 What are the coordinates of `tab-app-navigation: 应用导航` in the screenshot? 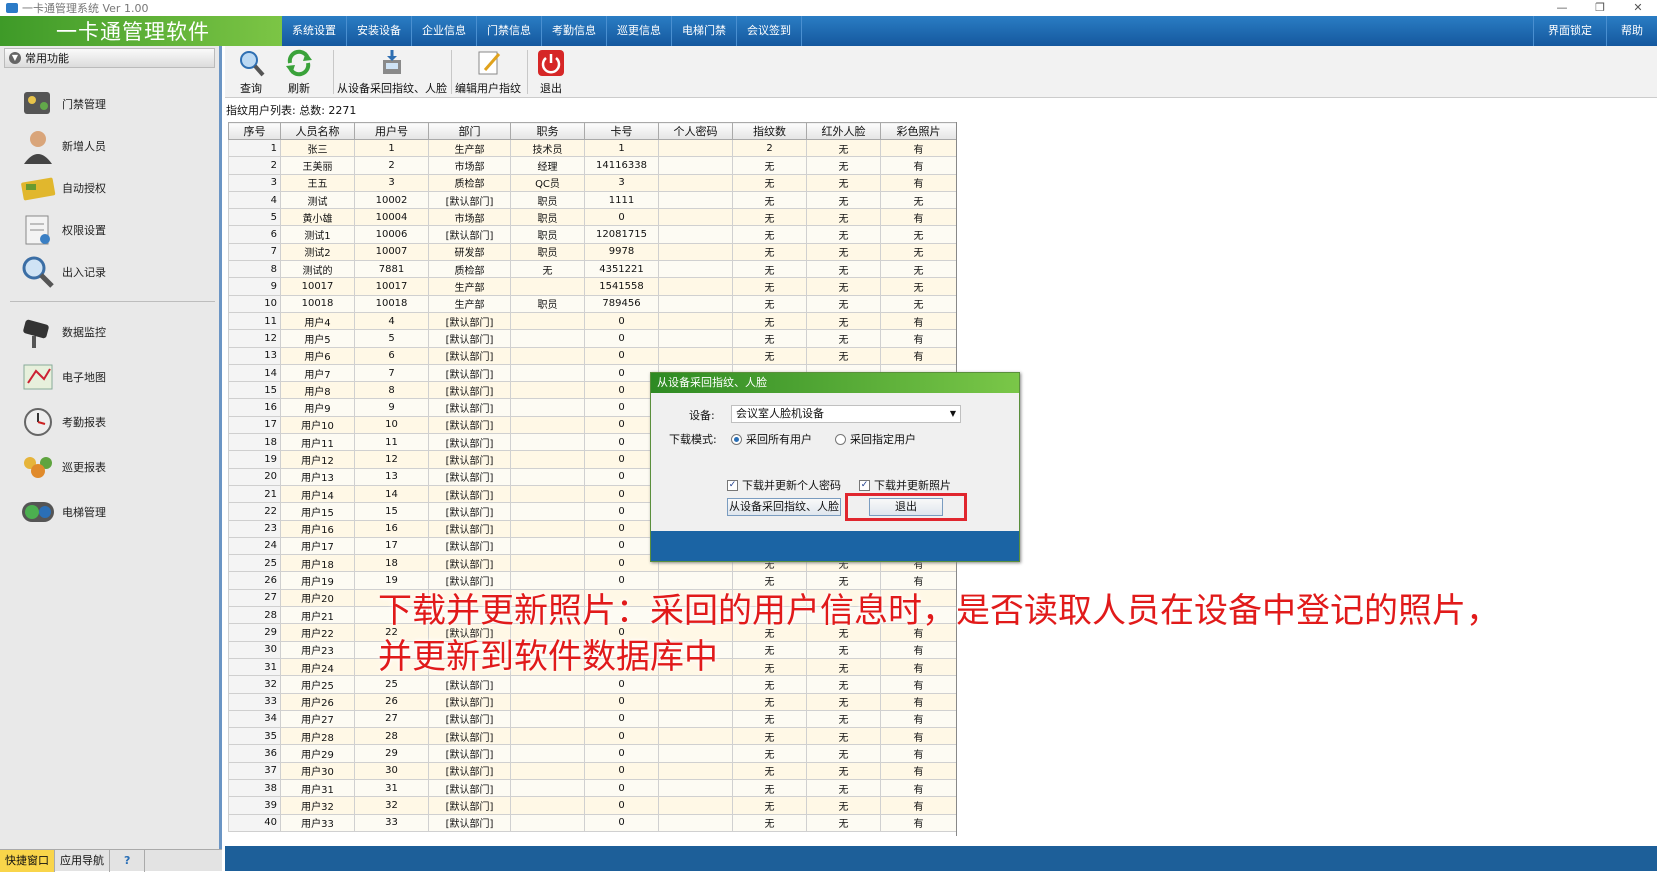 It's located at (82, 861).